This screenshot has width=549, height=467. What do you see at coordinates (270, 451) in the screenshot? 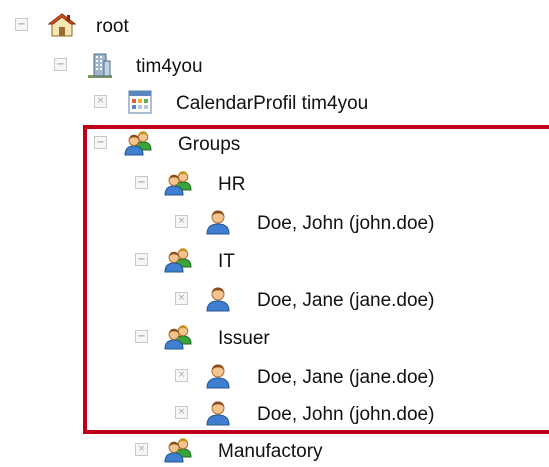
I see `tree-node-label: Manufactory` at bounding box center [270, 451].